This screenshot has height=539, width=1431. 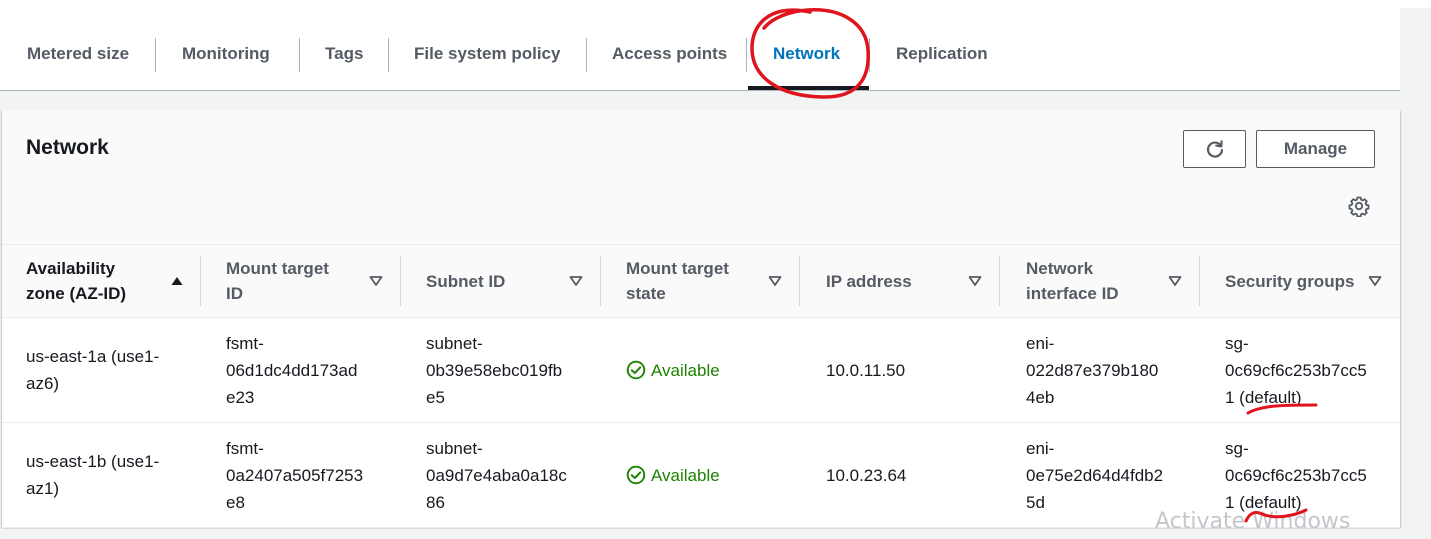 What do you see at coordinates (866, 370) in the screenshot?
I see `cell-ip-address: 10.0.11.50` at bounding box center [866, 370].